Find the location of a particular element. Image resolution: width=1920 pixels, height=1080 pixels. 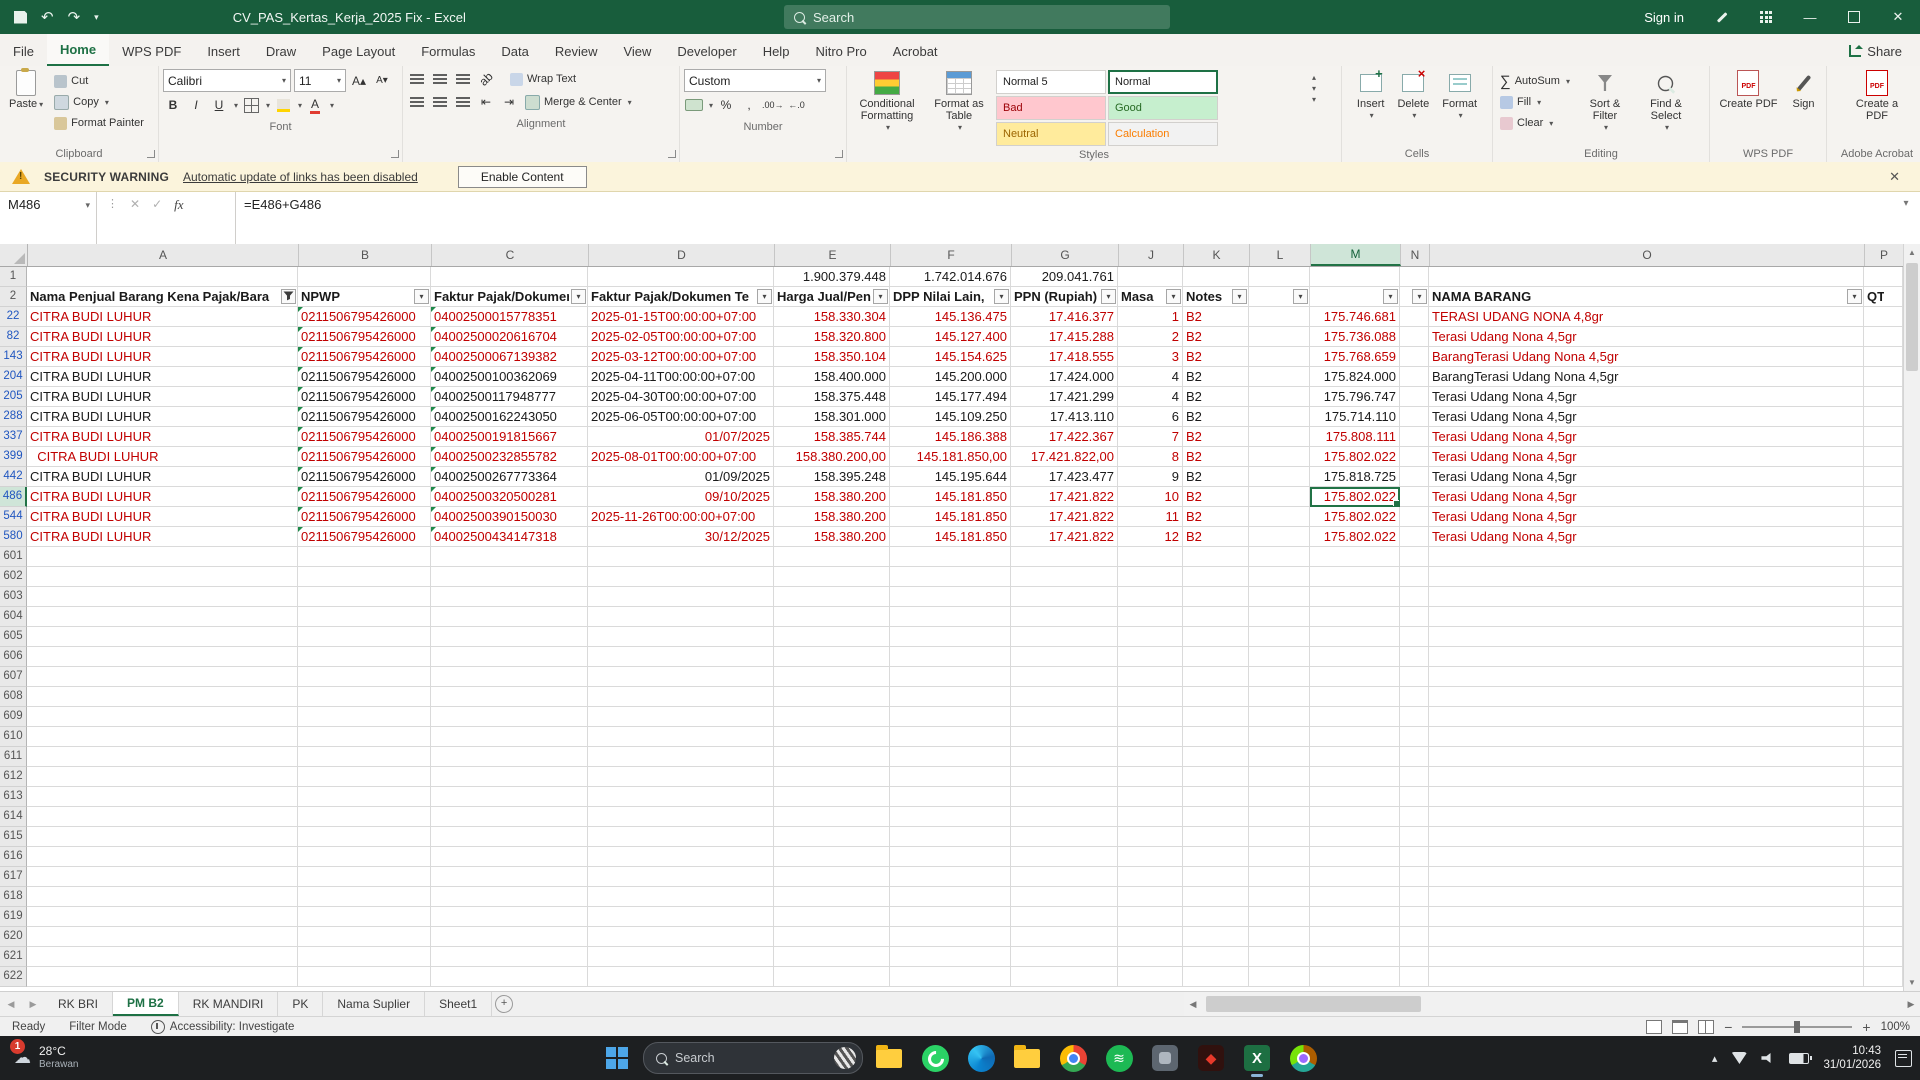

ribbon-tab-home: Home is located at coordinates (78, 50).